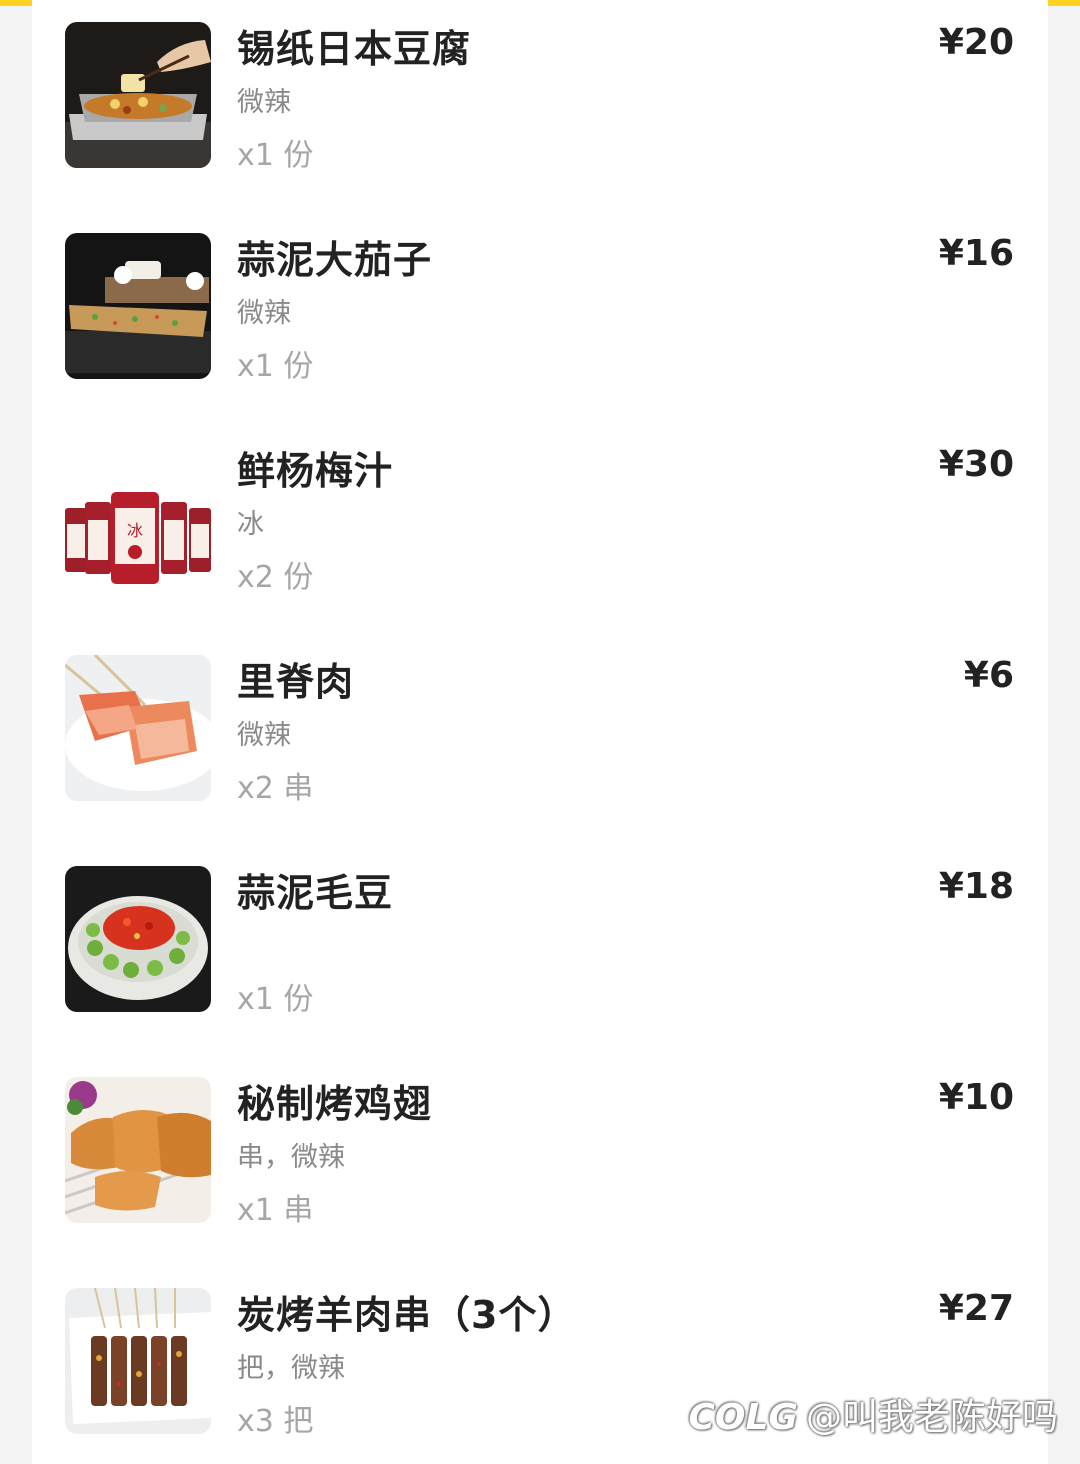 Image resolution: width=1080 pixels, height=1464 pixels. Describe the element at coordinates (138, 1361) in the screenshot. I see `lamb-skewers-image` at that location.